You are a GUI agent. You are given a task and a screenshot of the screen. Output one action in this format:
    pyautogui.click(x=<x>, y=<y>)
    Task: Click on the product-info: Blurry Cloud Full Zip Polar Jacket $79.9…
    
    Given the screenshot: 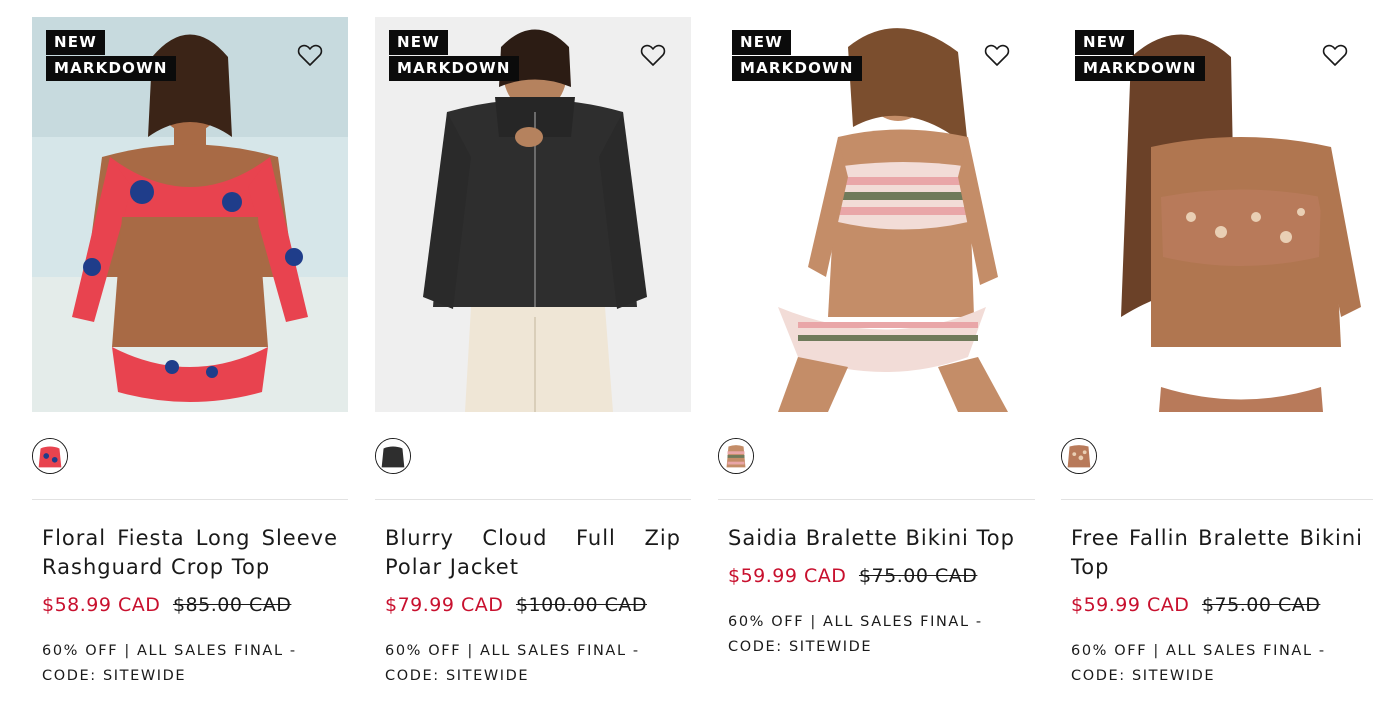 What is the action you would take?
    pyautogui.click(x=533, y=594)
    